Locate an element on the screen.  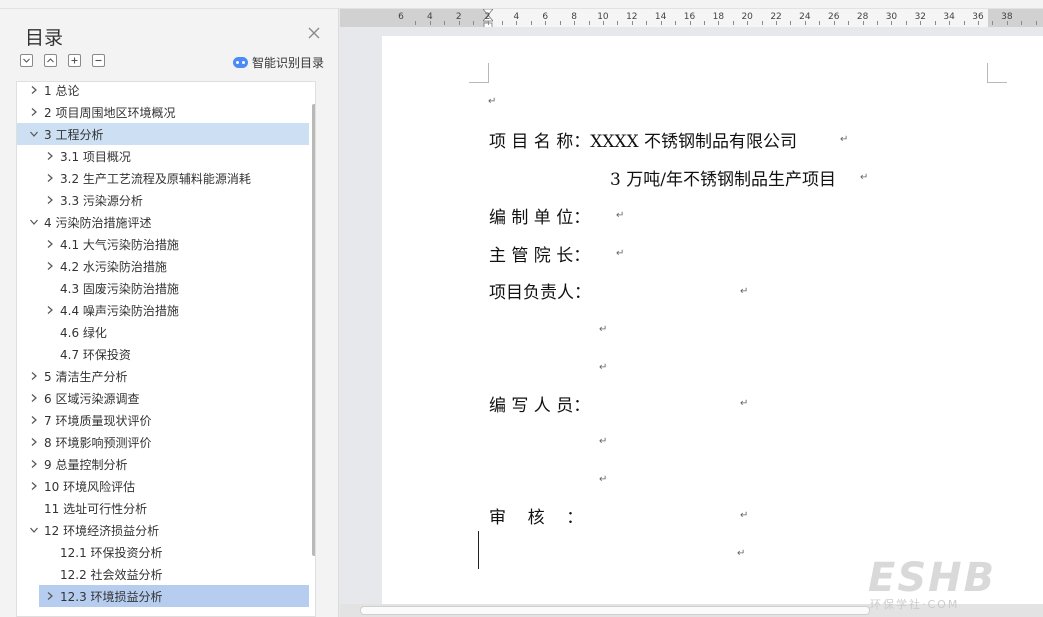
toc-item: 3.3 污染源分析 is located at coordinates (163, 200).